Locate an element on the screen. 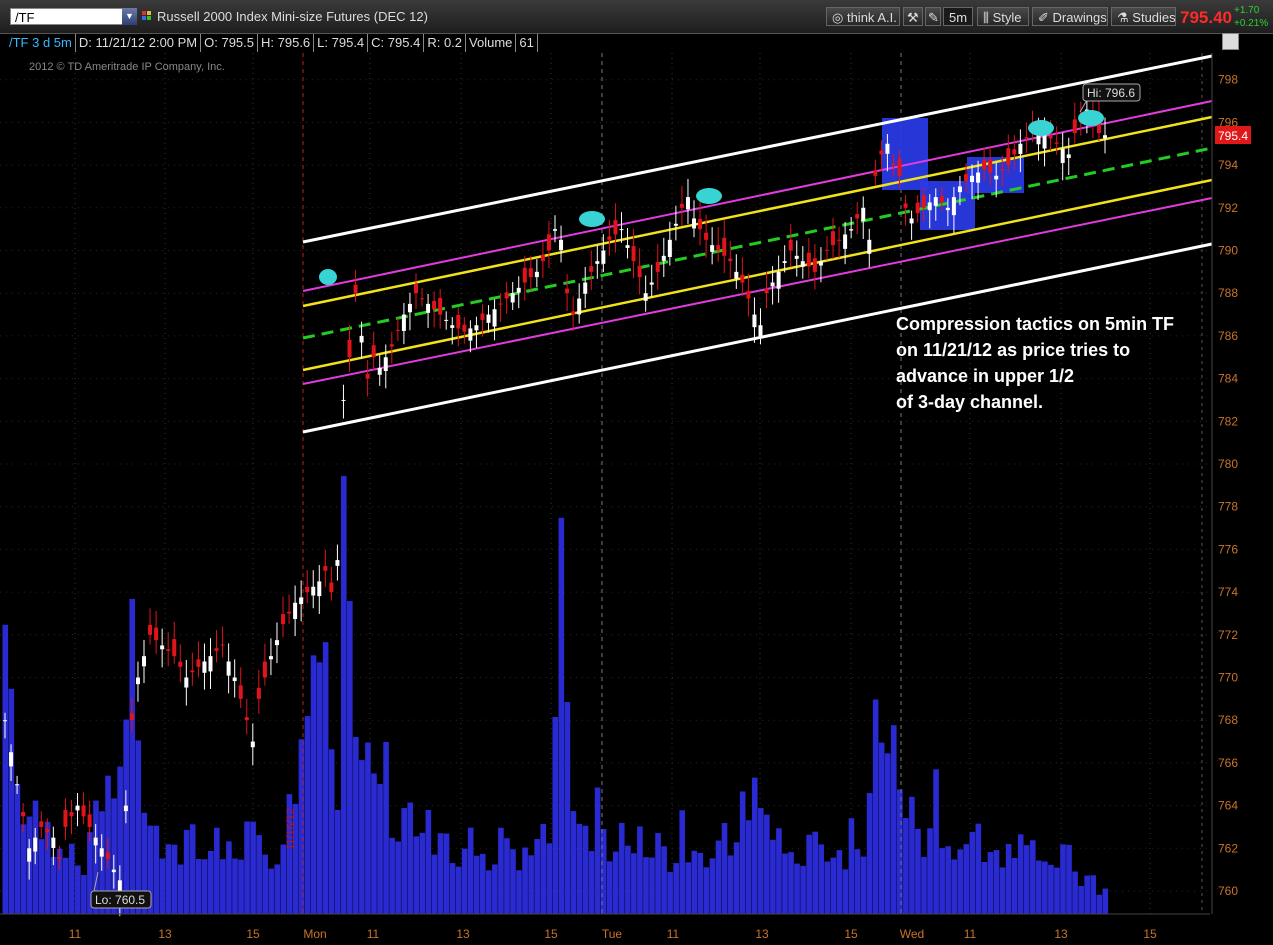  symbol-input: /TF is located at coordinates (69, 16).